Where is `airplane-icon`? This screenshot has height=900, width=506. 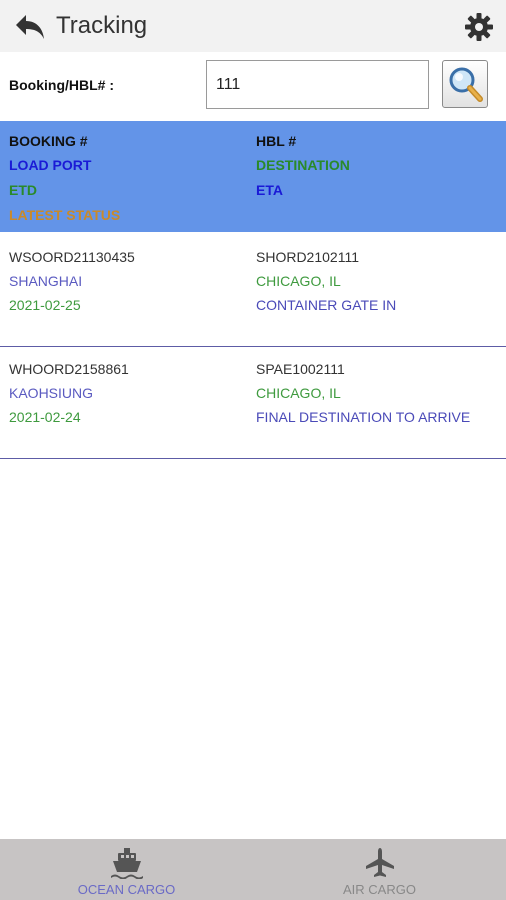
airplane-icon is located at coordinates (379, 862).